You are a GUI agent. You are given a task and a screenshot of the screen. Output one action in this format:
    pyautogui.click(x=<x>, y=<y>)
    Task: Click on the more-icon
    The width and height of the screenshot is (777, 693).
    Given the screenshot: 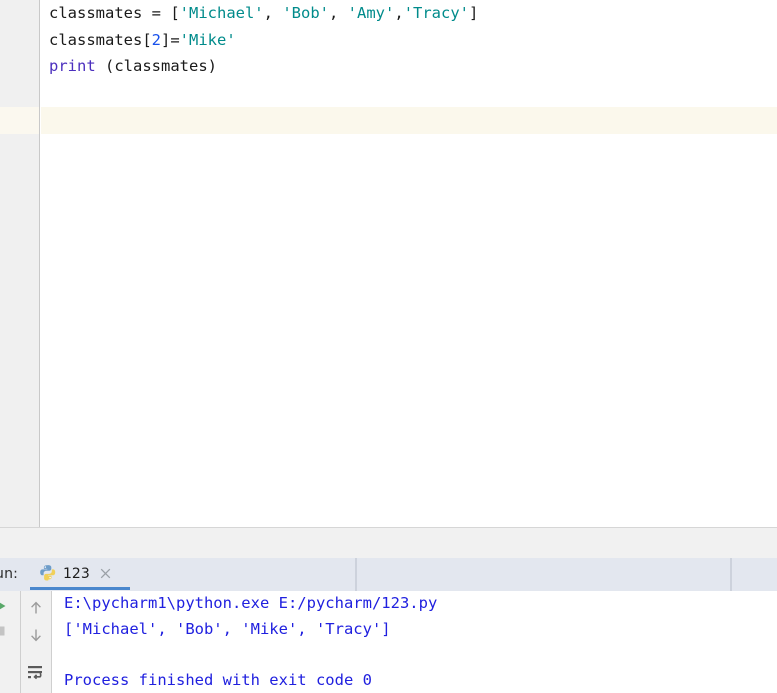 What is the action you would take?
    pyautogui.click(x=2, y=673)
    